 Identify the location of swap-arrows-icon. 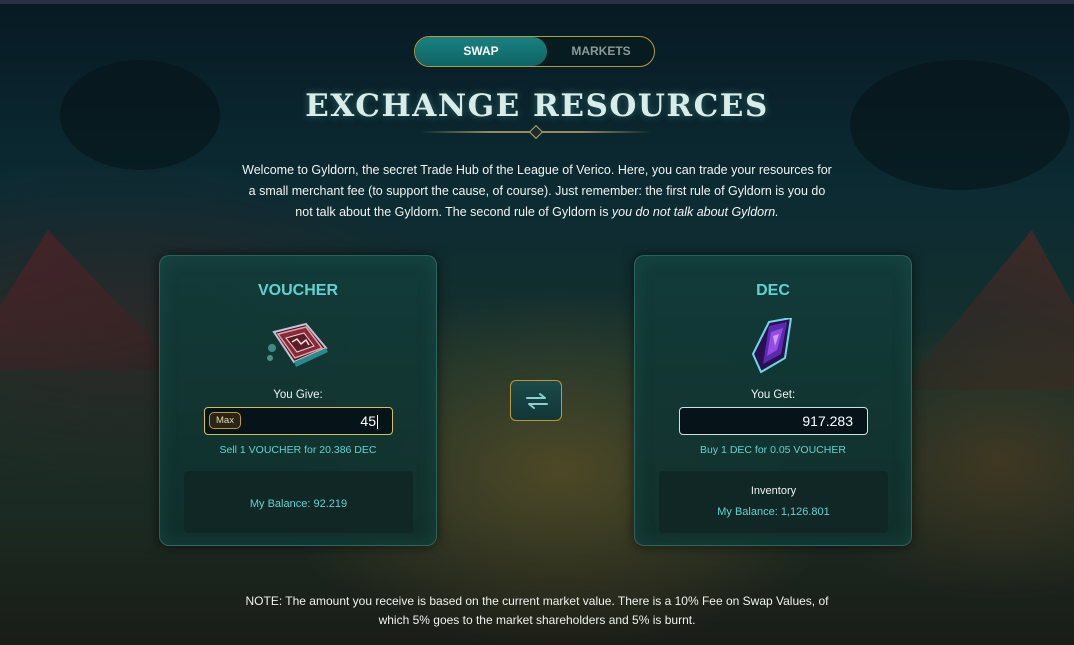
(537, 401).